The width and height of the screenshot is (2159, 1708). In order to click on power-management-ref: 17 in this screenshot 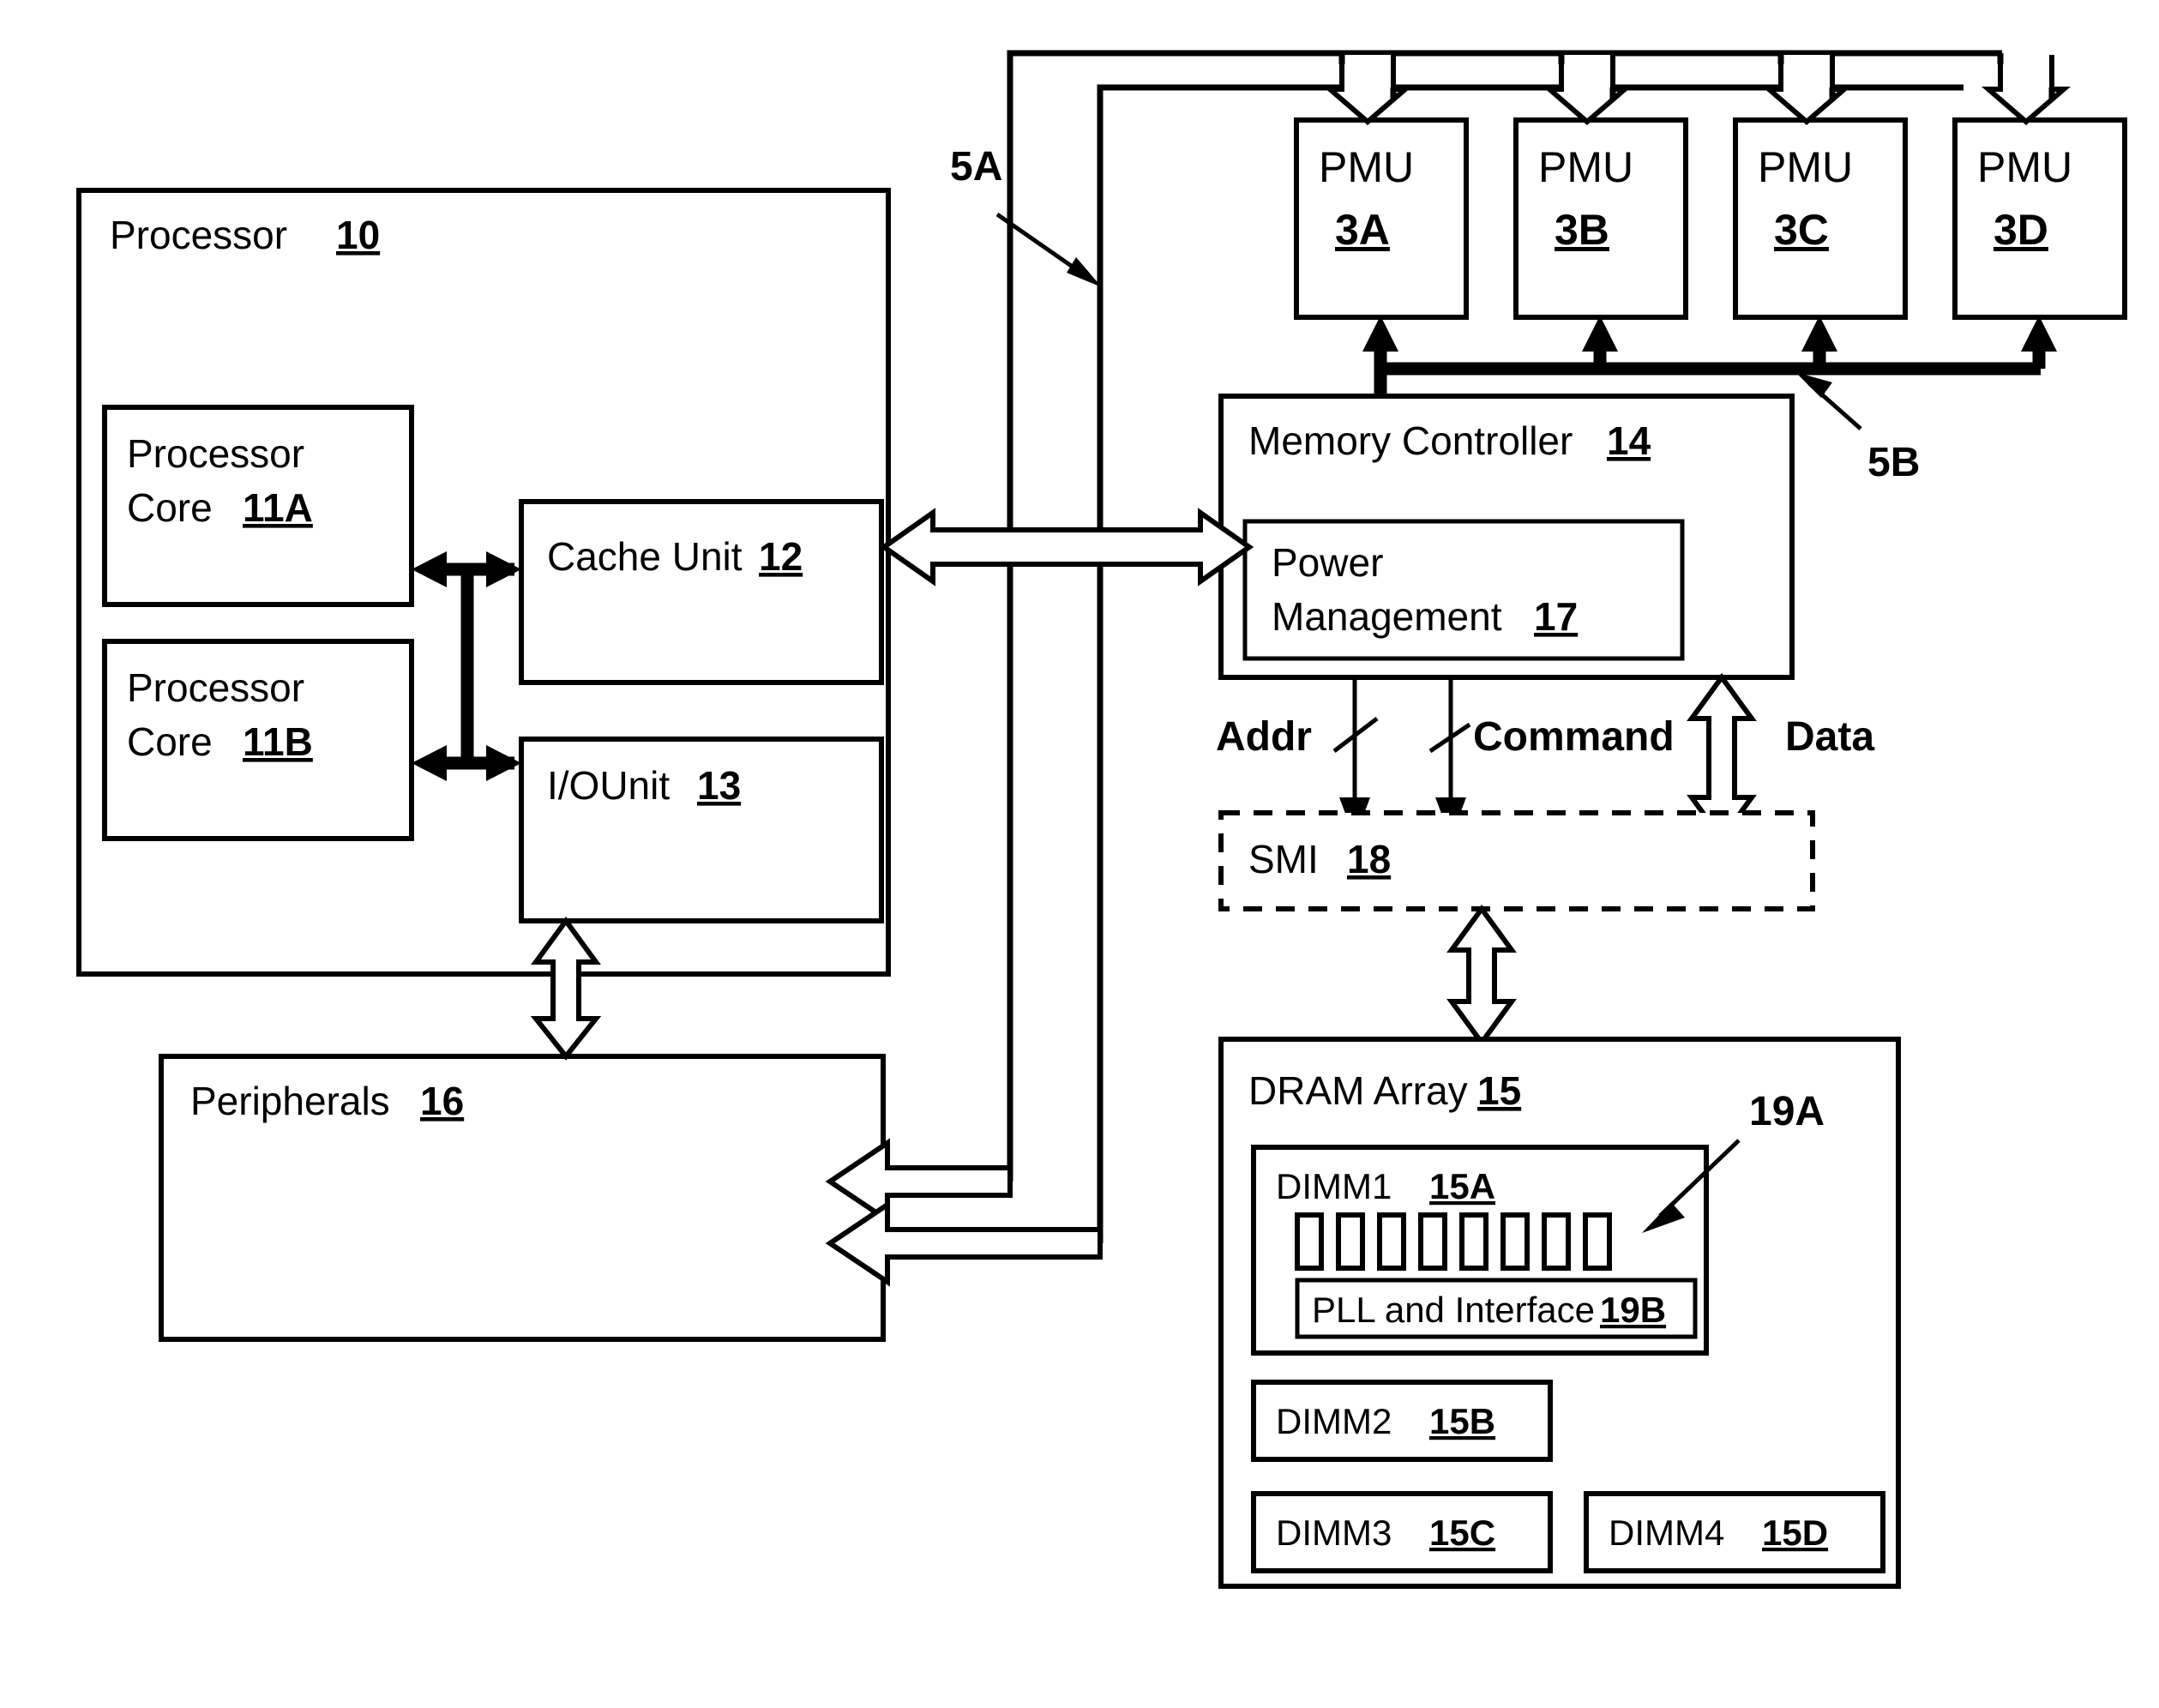, I will do `click(1556, 616)`.